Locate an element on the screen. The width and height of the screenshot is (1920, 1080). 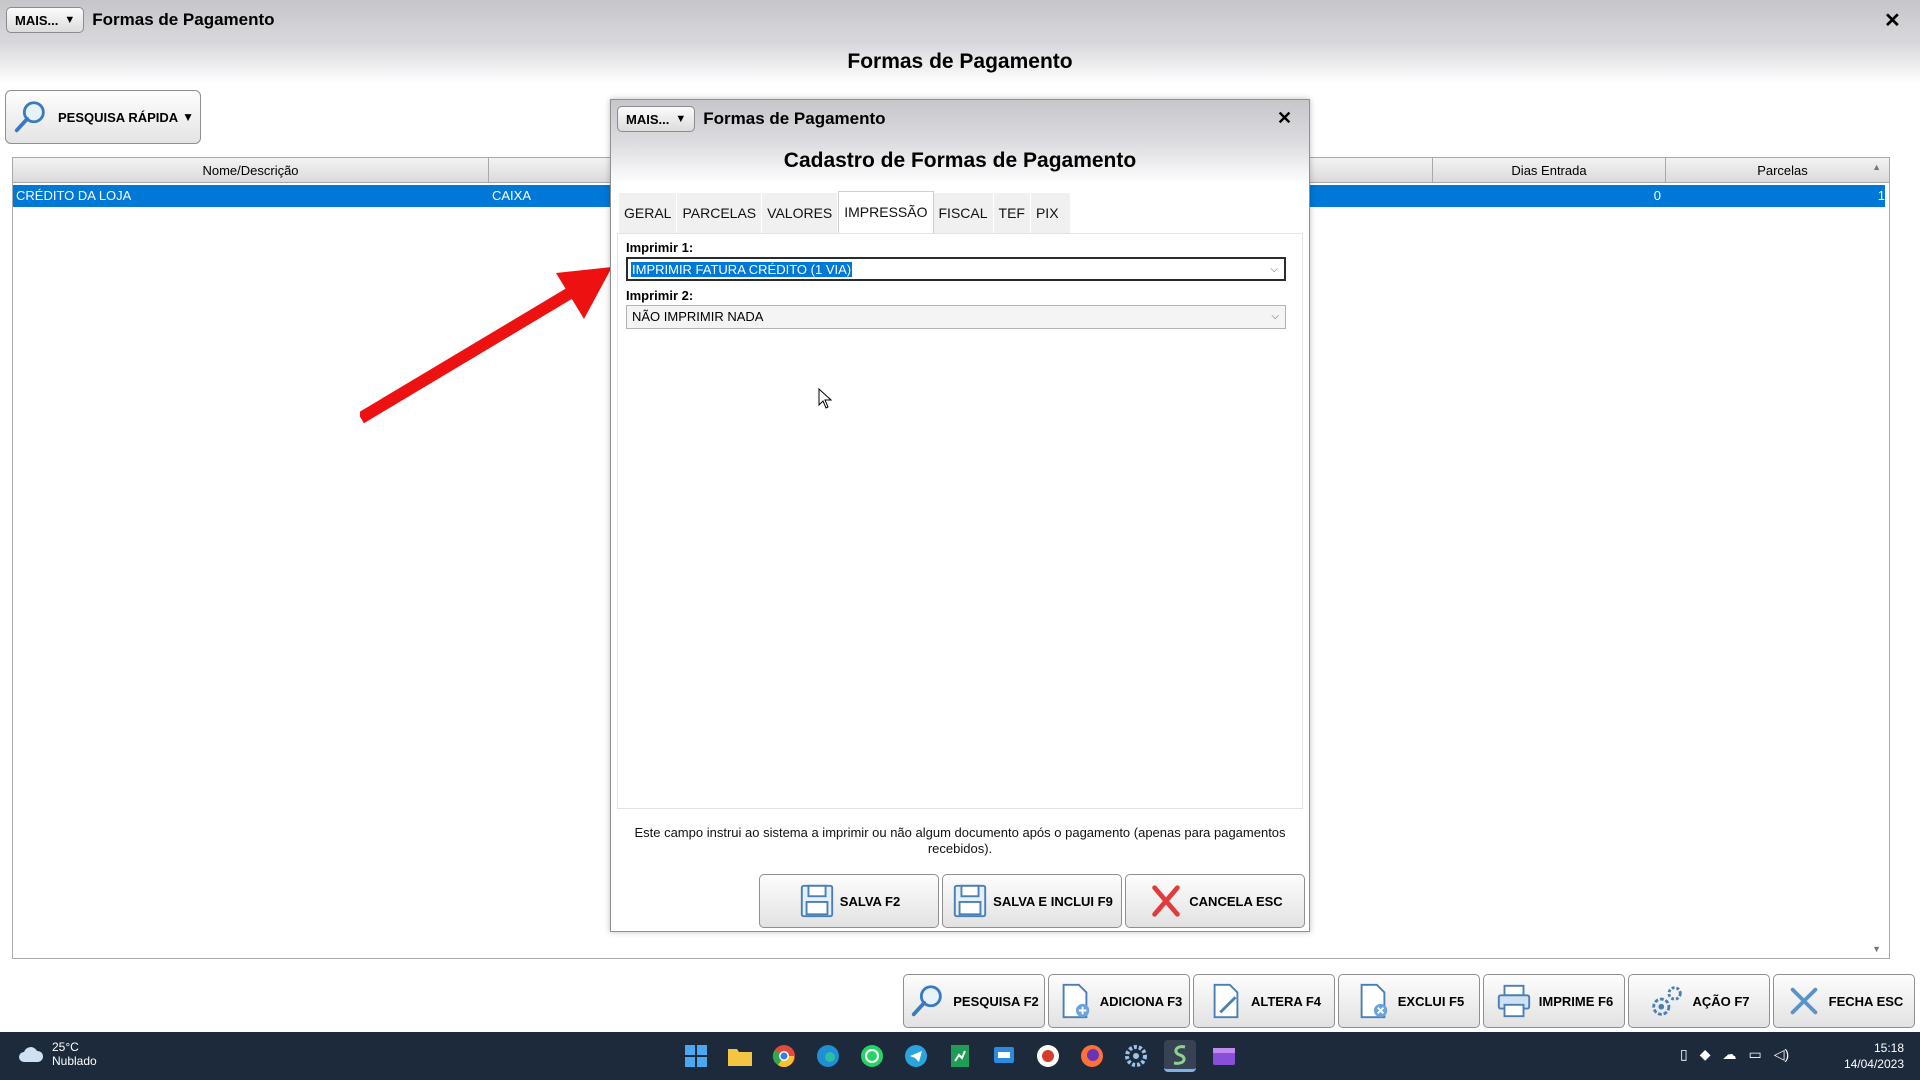
pesquisa-button: PESQUISA F2 is located at coordinates (974, 1001).